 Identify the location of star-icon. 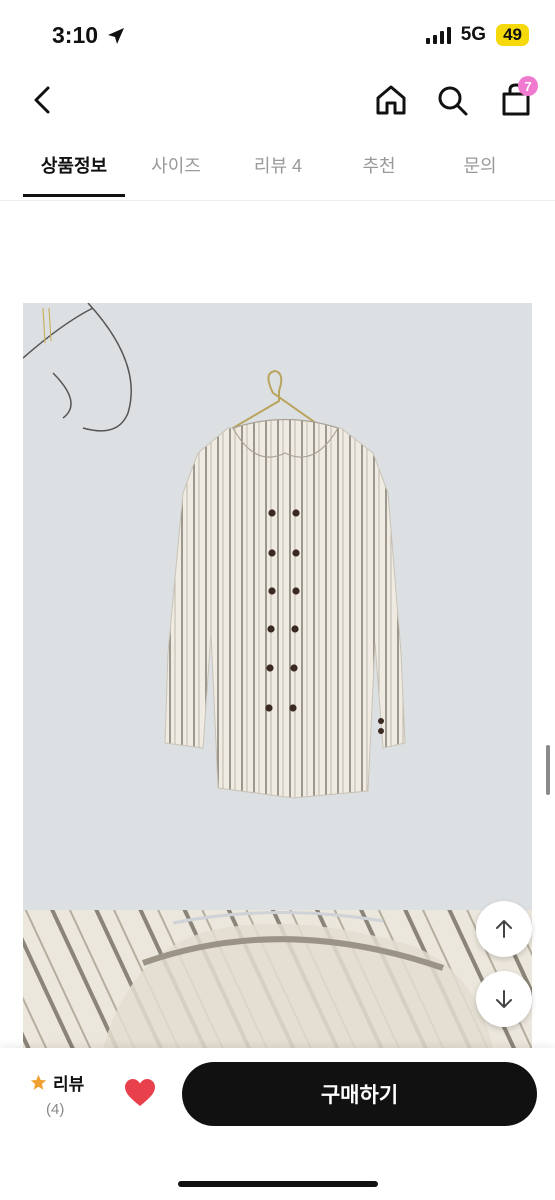
(38, 1082).